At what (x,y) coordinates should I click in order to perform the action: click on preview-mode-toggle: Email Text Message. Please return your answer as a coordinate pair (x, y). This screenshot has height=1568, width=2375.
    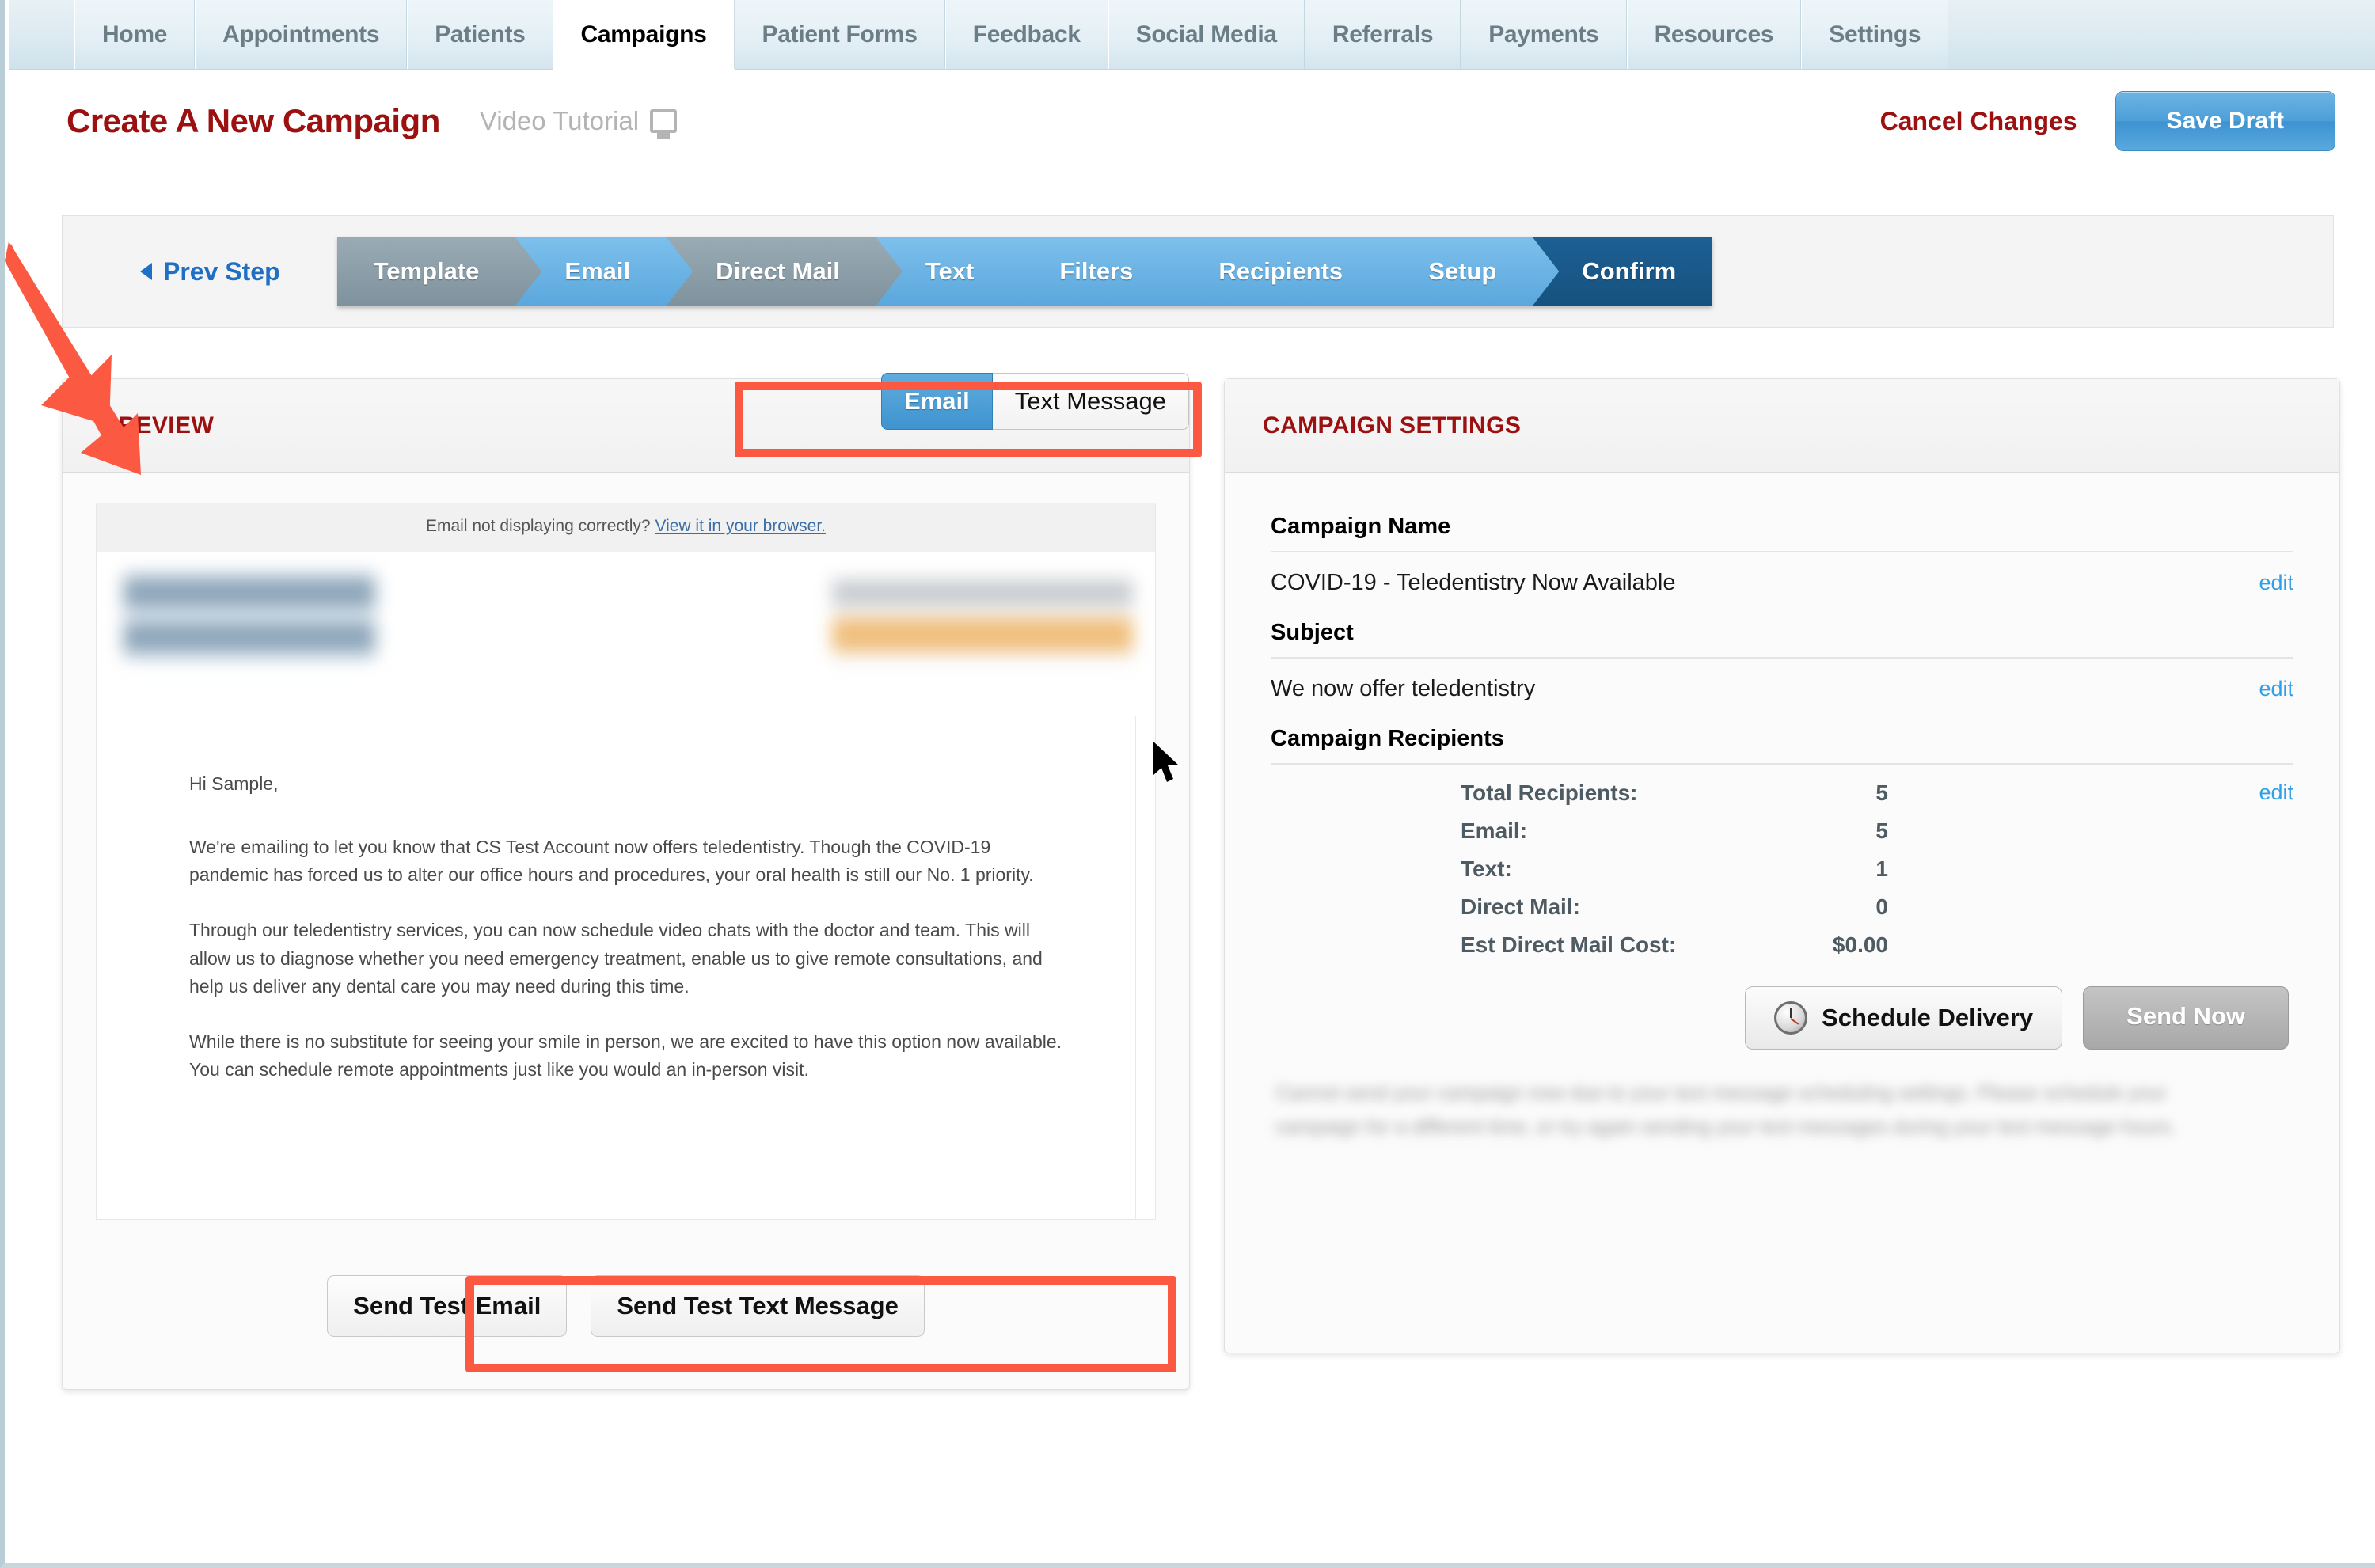
    Looking at the image, I should click on (1035, 401).